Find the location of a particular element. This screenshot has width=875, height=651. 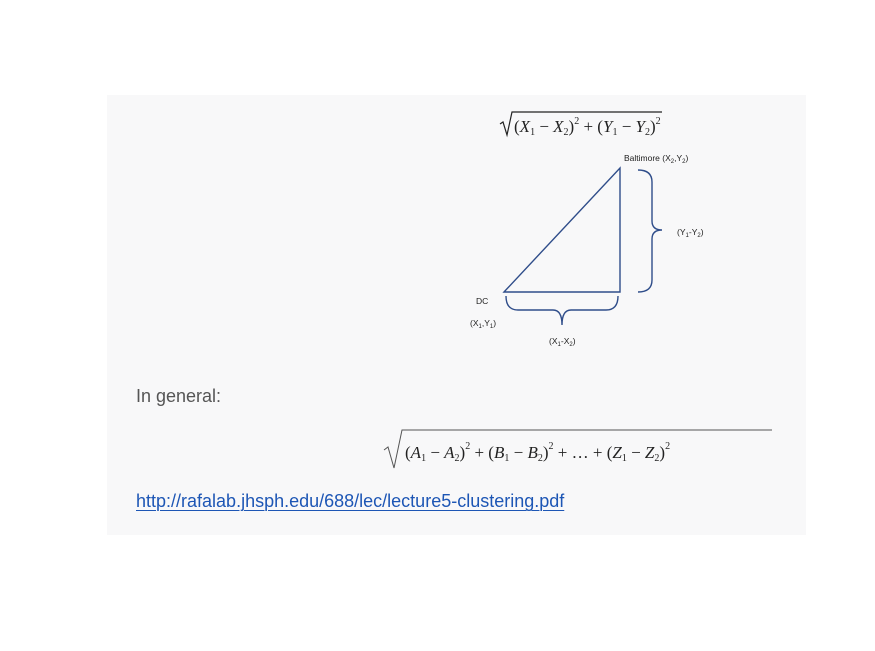

baltimore-label: Baltimore (X2,Y2) is located at coordinates (656, 159).